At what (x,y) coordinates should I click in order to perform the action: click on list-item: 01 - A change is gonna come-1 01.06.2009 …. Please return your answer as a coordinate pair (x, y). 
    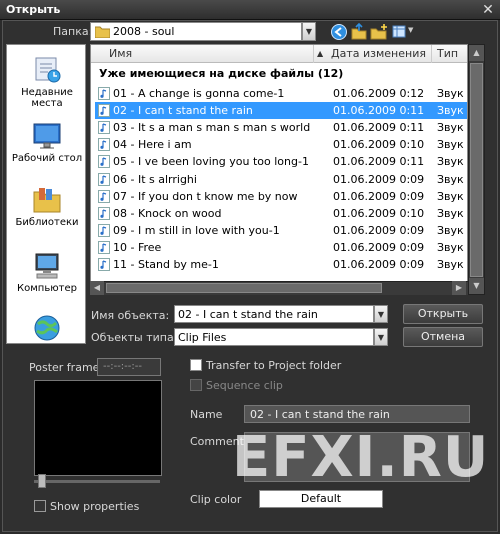
    Looking at the image, I should click on (281, 93).